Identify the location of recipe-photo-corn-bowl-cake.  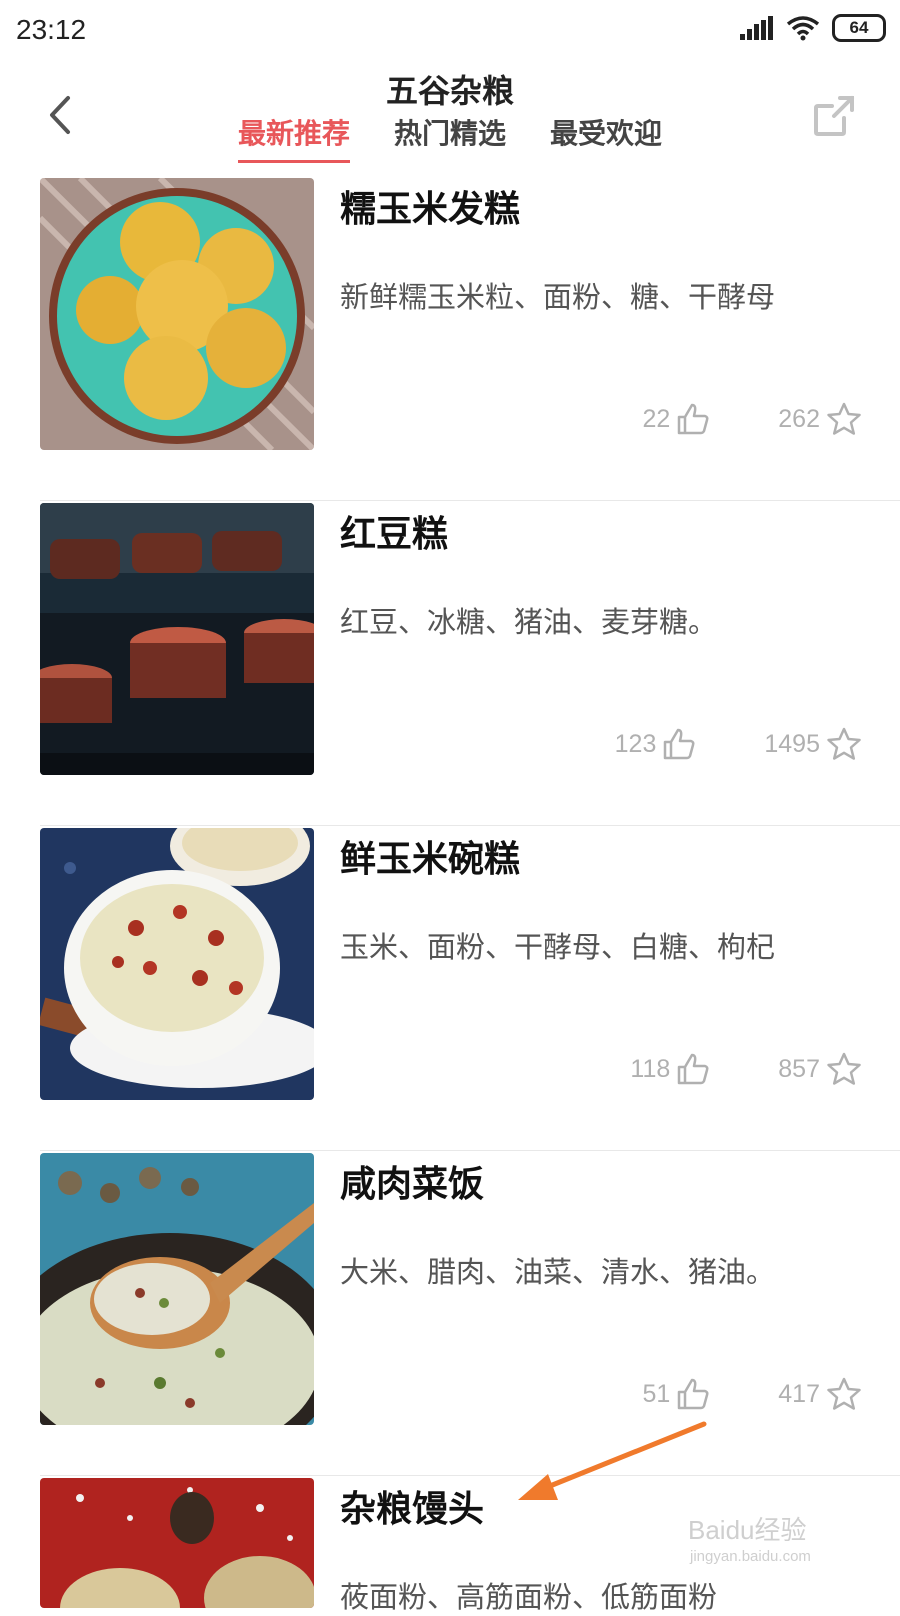
(177, 964).